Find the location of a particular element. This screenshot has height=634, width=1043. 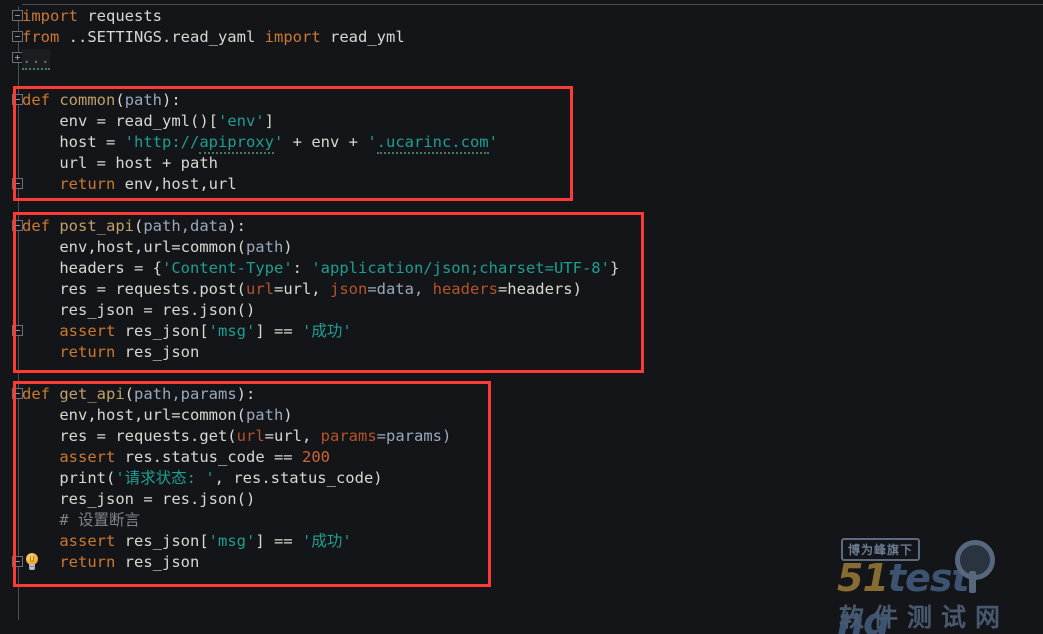

code-line-24: return res_json is located at coordinates (110, 562).